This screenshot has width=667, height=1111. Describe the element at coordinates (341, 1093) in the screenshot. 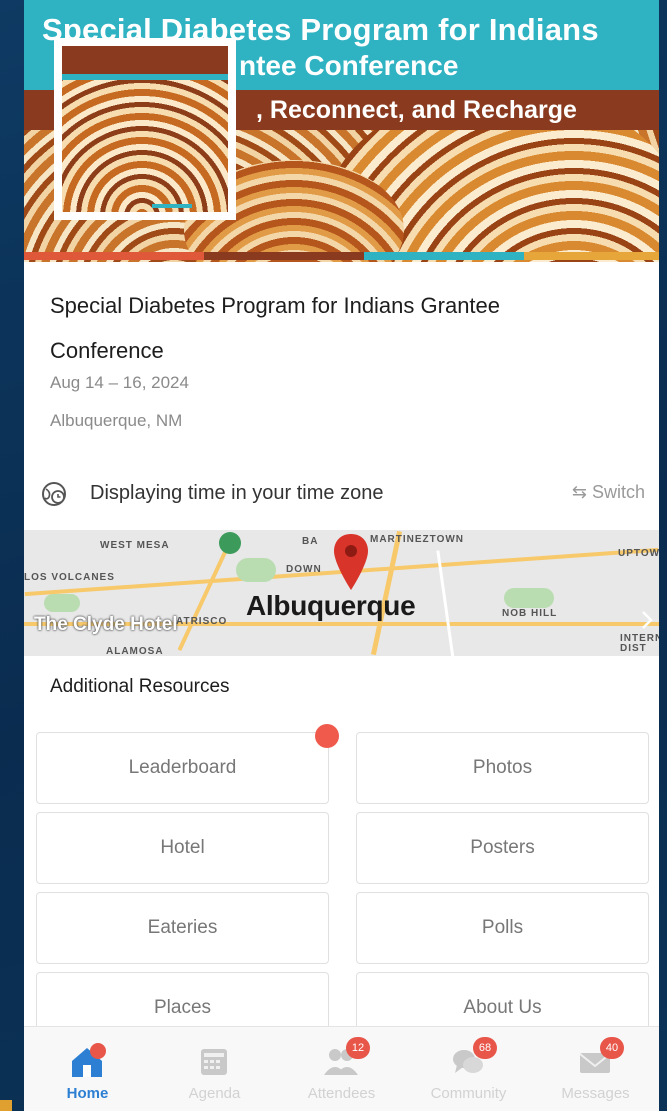

I see `tab-label: Attendees` at that location.